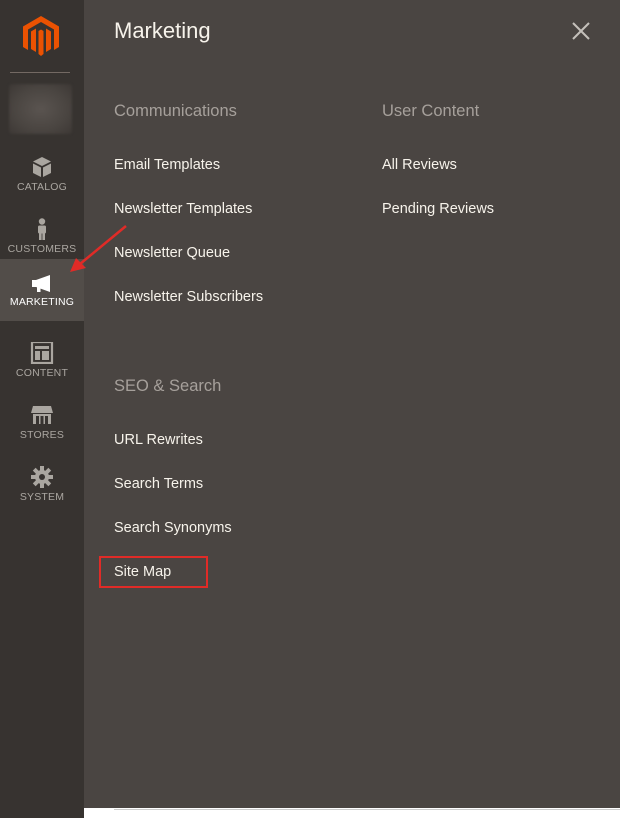  I want to click on menu-link-email-templates: Email Templates, so click(167, 165).